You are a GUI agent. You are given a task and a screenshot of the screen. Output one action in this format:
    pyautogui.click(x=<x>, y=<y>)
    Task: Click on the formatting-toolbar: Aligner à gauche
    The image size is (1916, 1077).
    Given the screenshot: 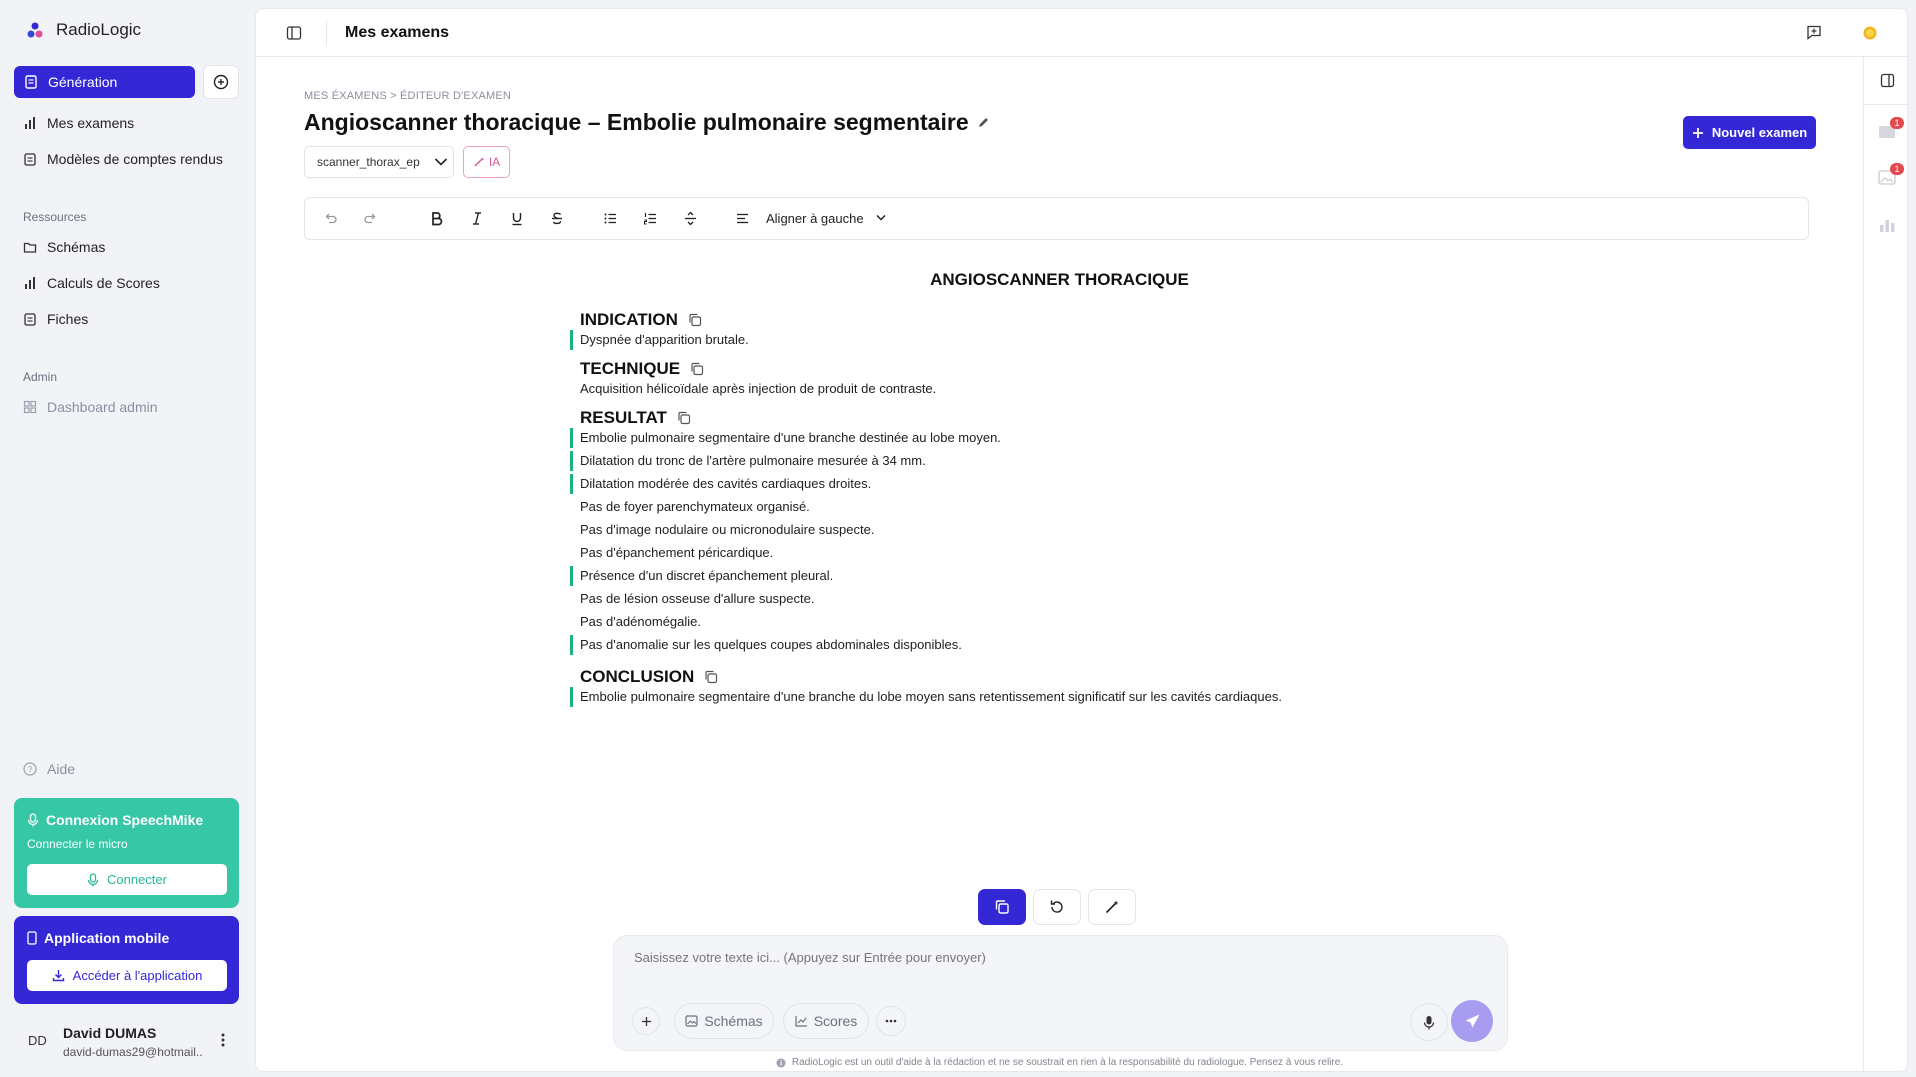 What is the action you would take?
    pyautogui.click(x=1056, y=218)
    